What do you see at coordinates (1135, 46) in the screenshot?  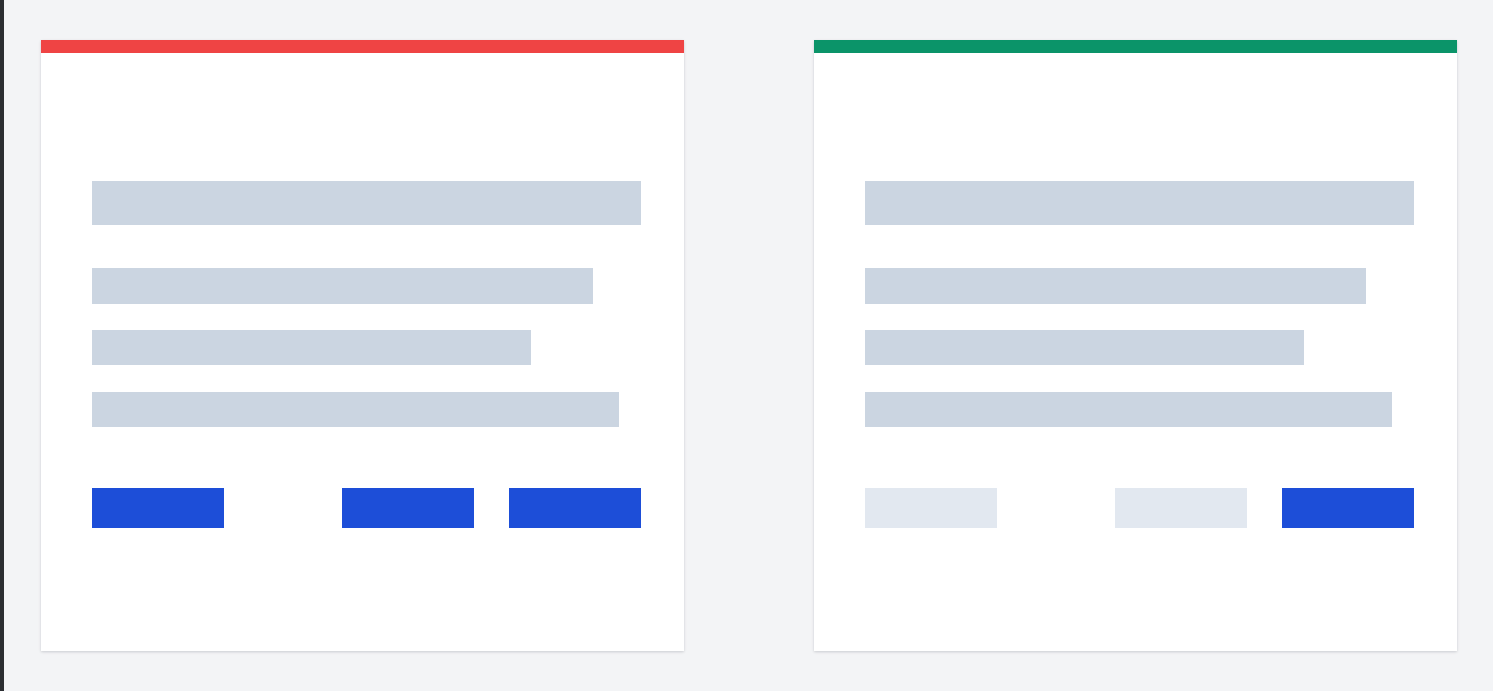 I see `accent-bar-green` at bounding box center [1135, 46].